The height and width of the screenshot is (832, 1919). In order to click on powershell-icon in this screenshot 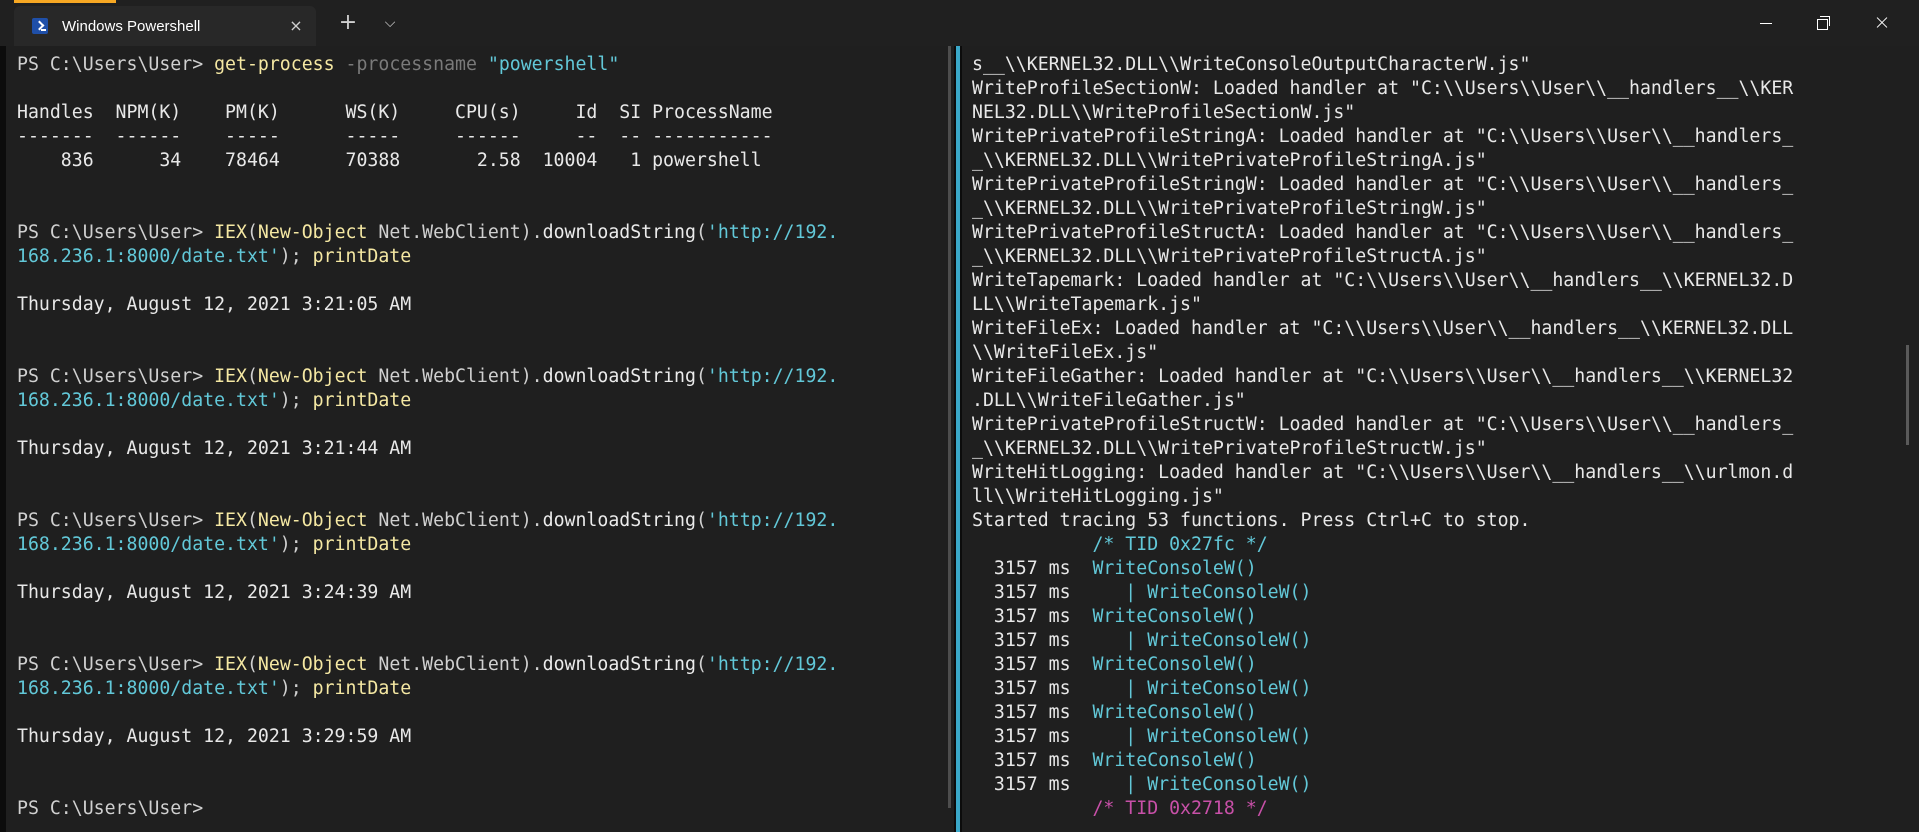, I will do `click(40, 26)`.